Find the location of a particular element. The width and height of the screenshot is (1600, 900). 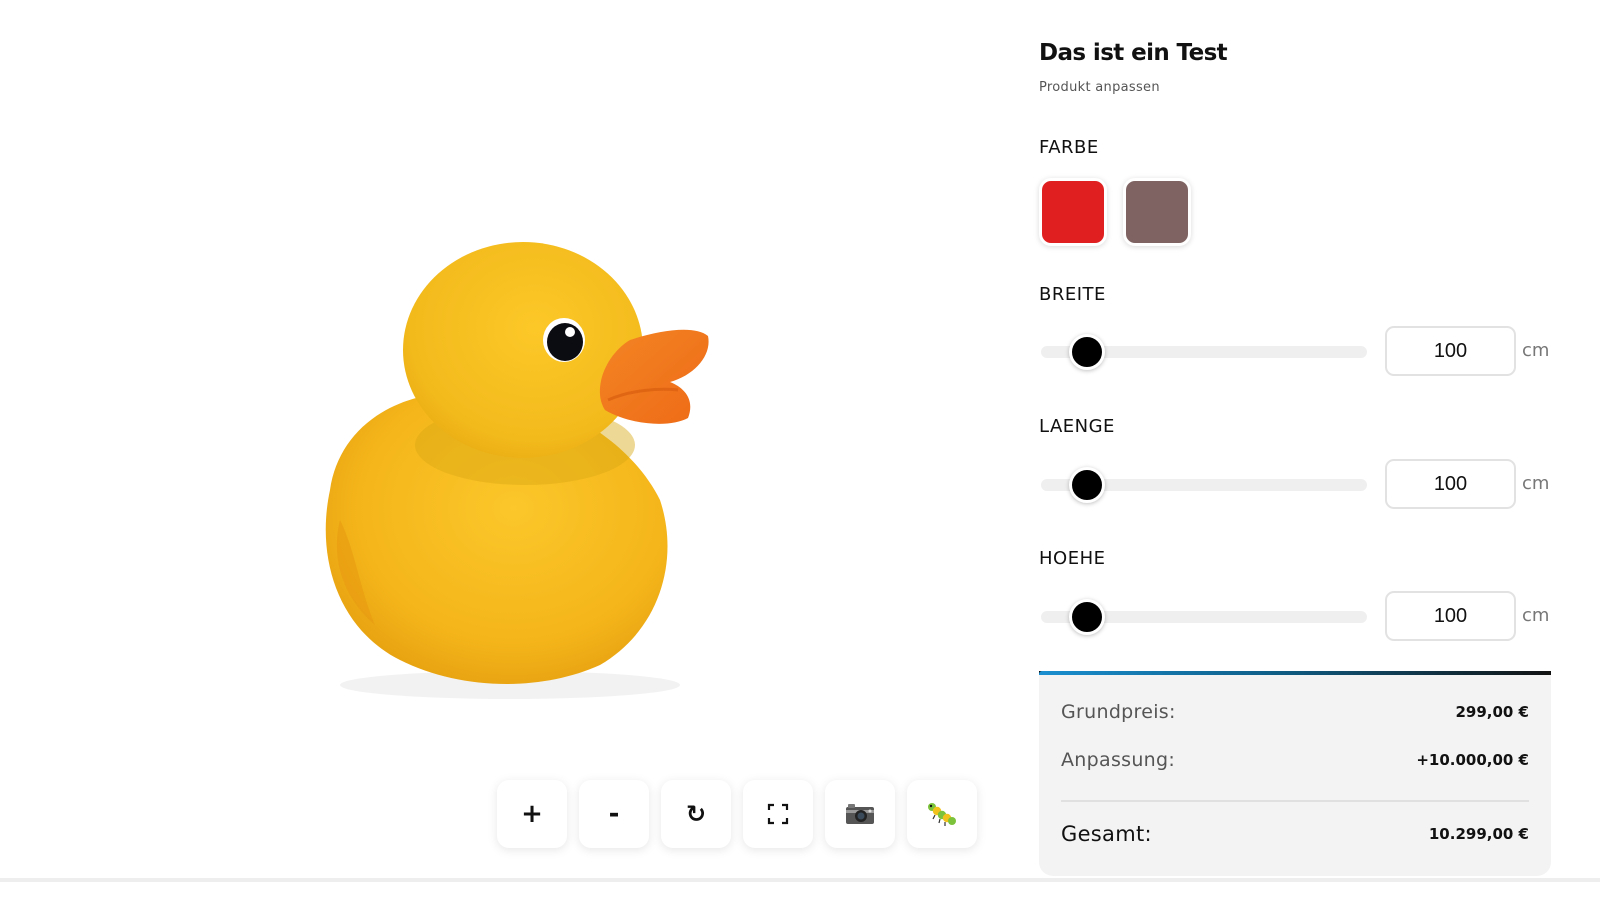

adjustment-row: Anpassung: +10.000,00 € is located at coordinates (1295, 760).